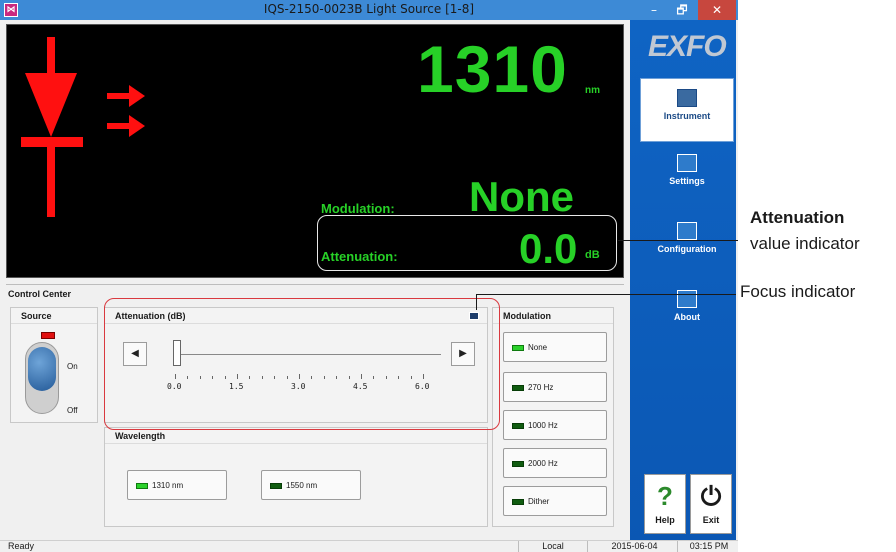 Image resolution: width=896 pixels, height=552 pixels. What do you see at coordinates (359, 256) in the screenshot?
I see `attenuation-label: Attenuation:` at bounding box center [359, 256].